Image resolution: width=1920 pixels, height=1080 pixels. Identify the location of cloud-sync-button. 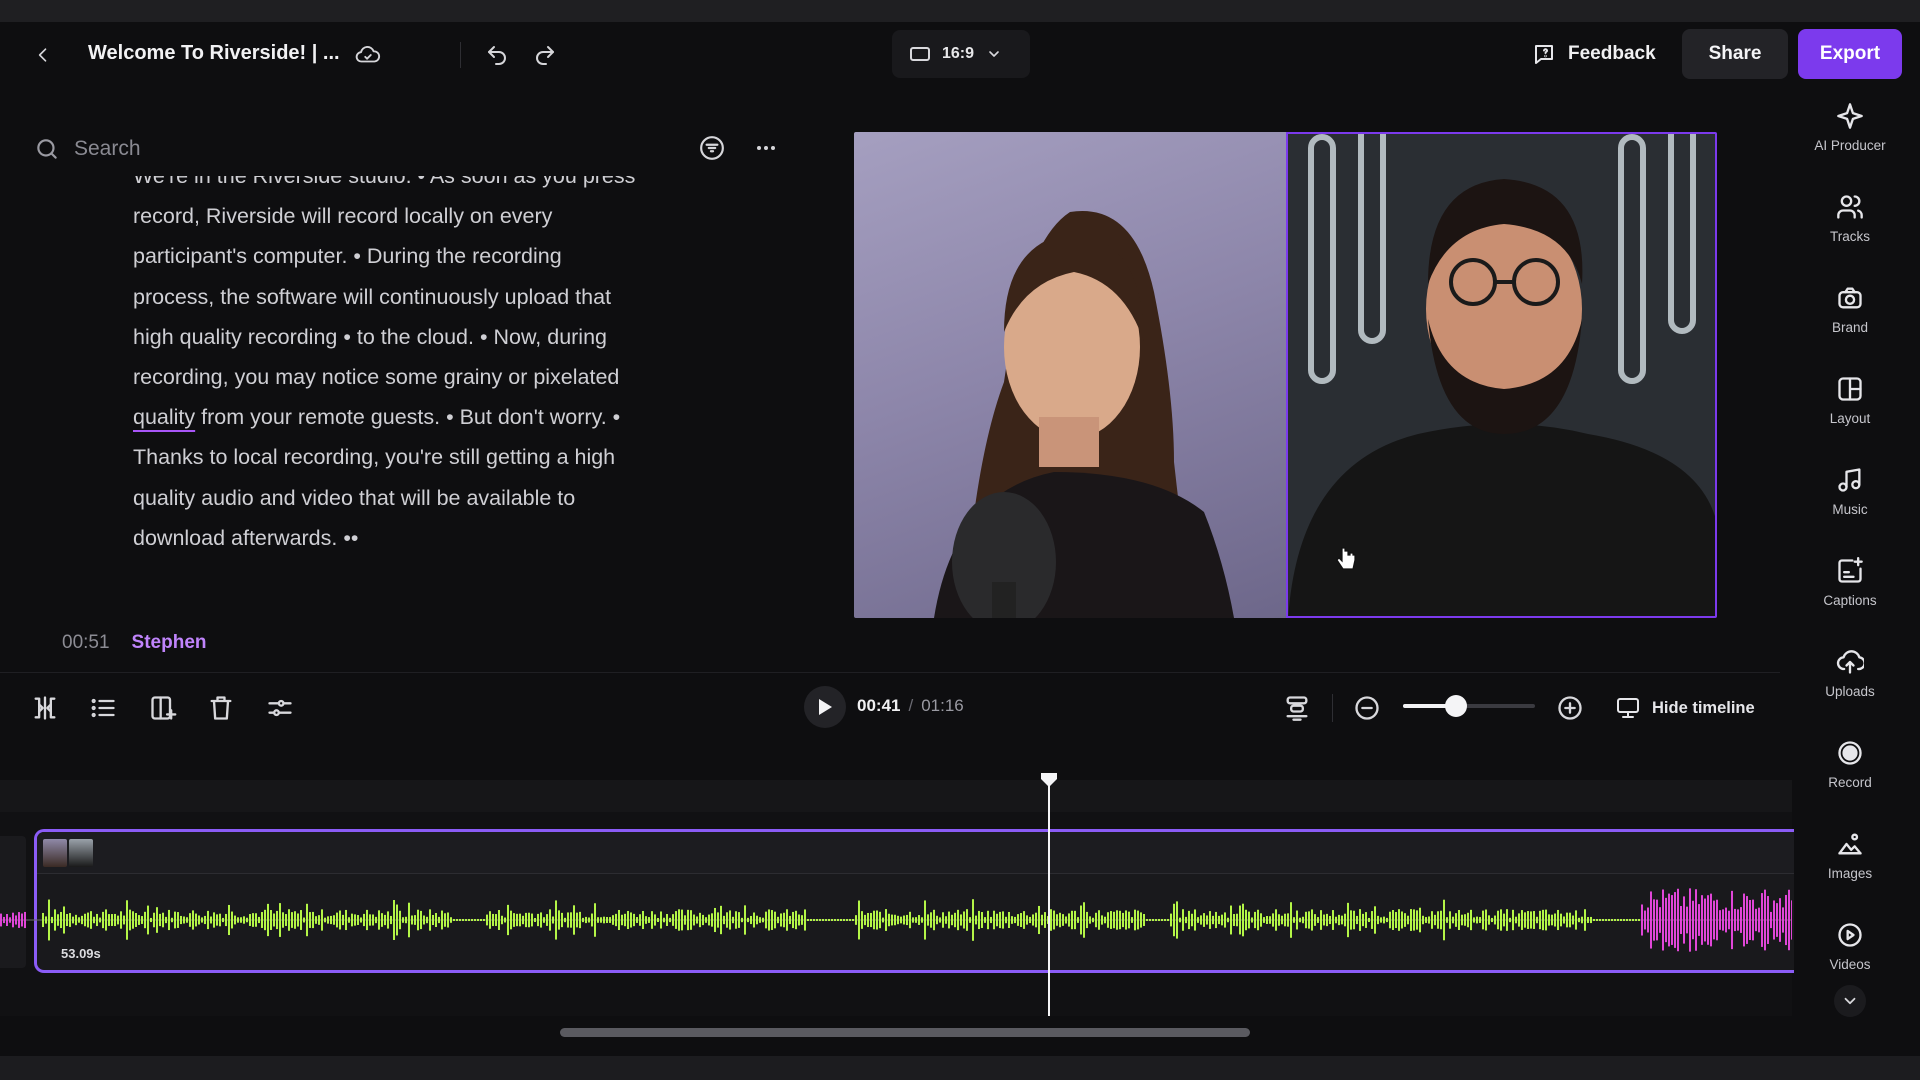
(368, 55).